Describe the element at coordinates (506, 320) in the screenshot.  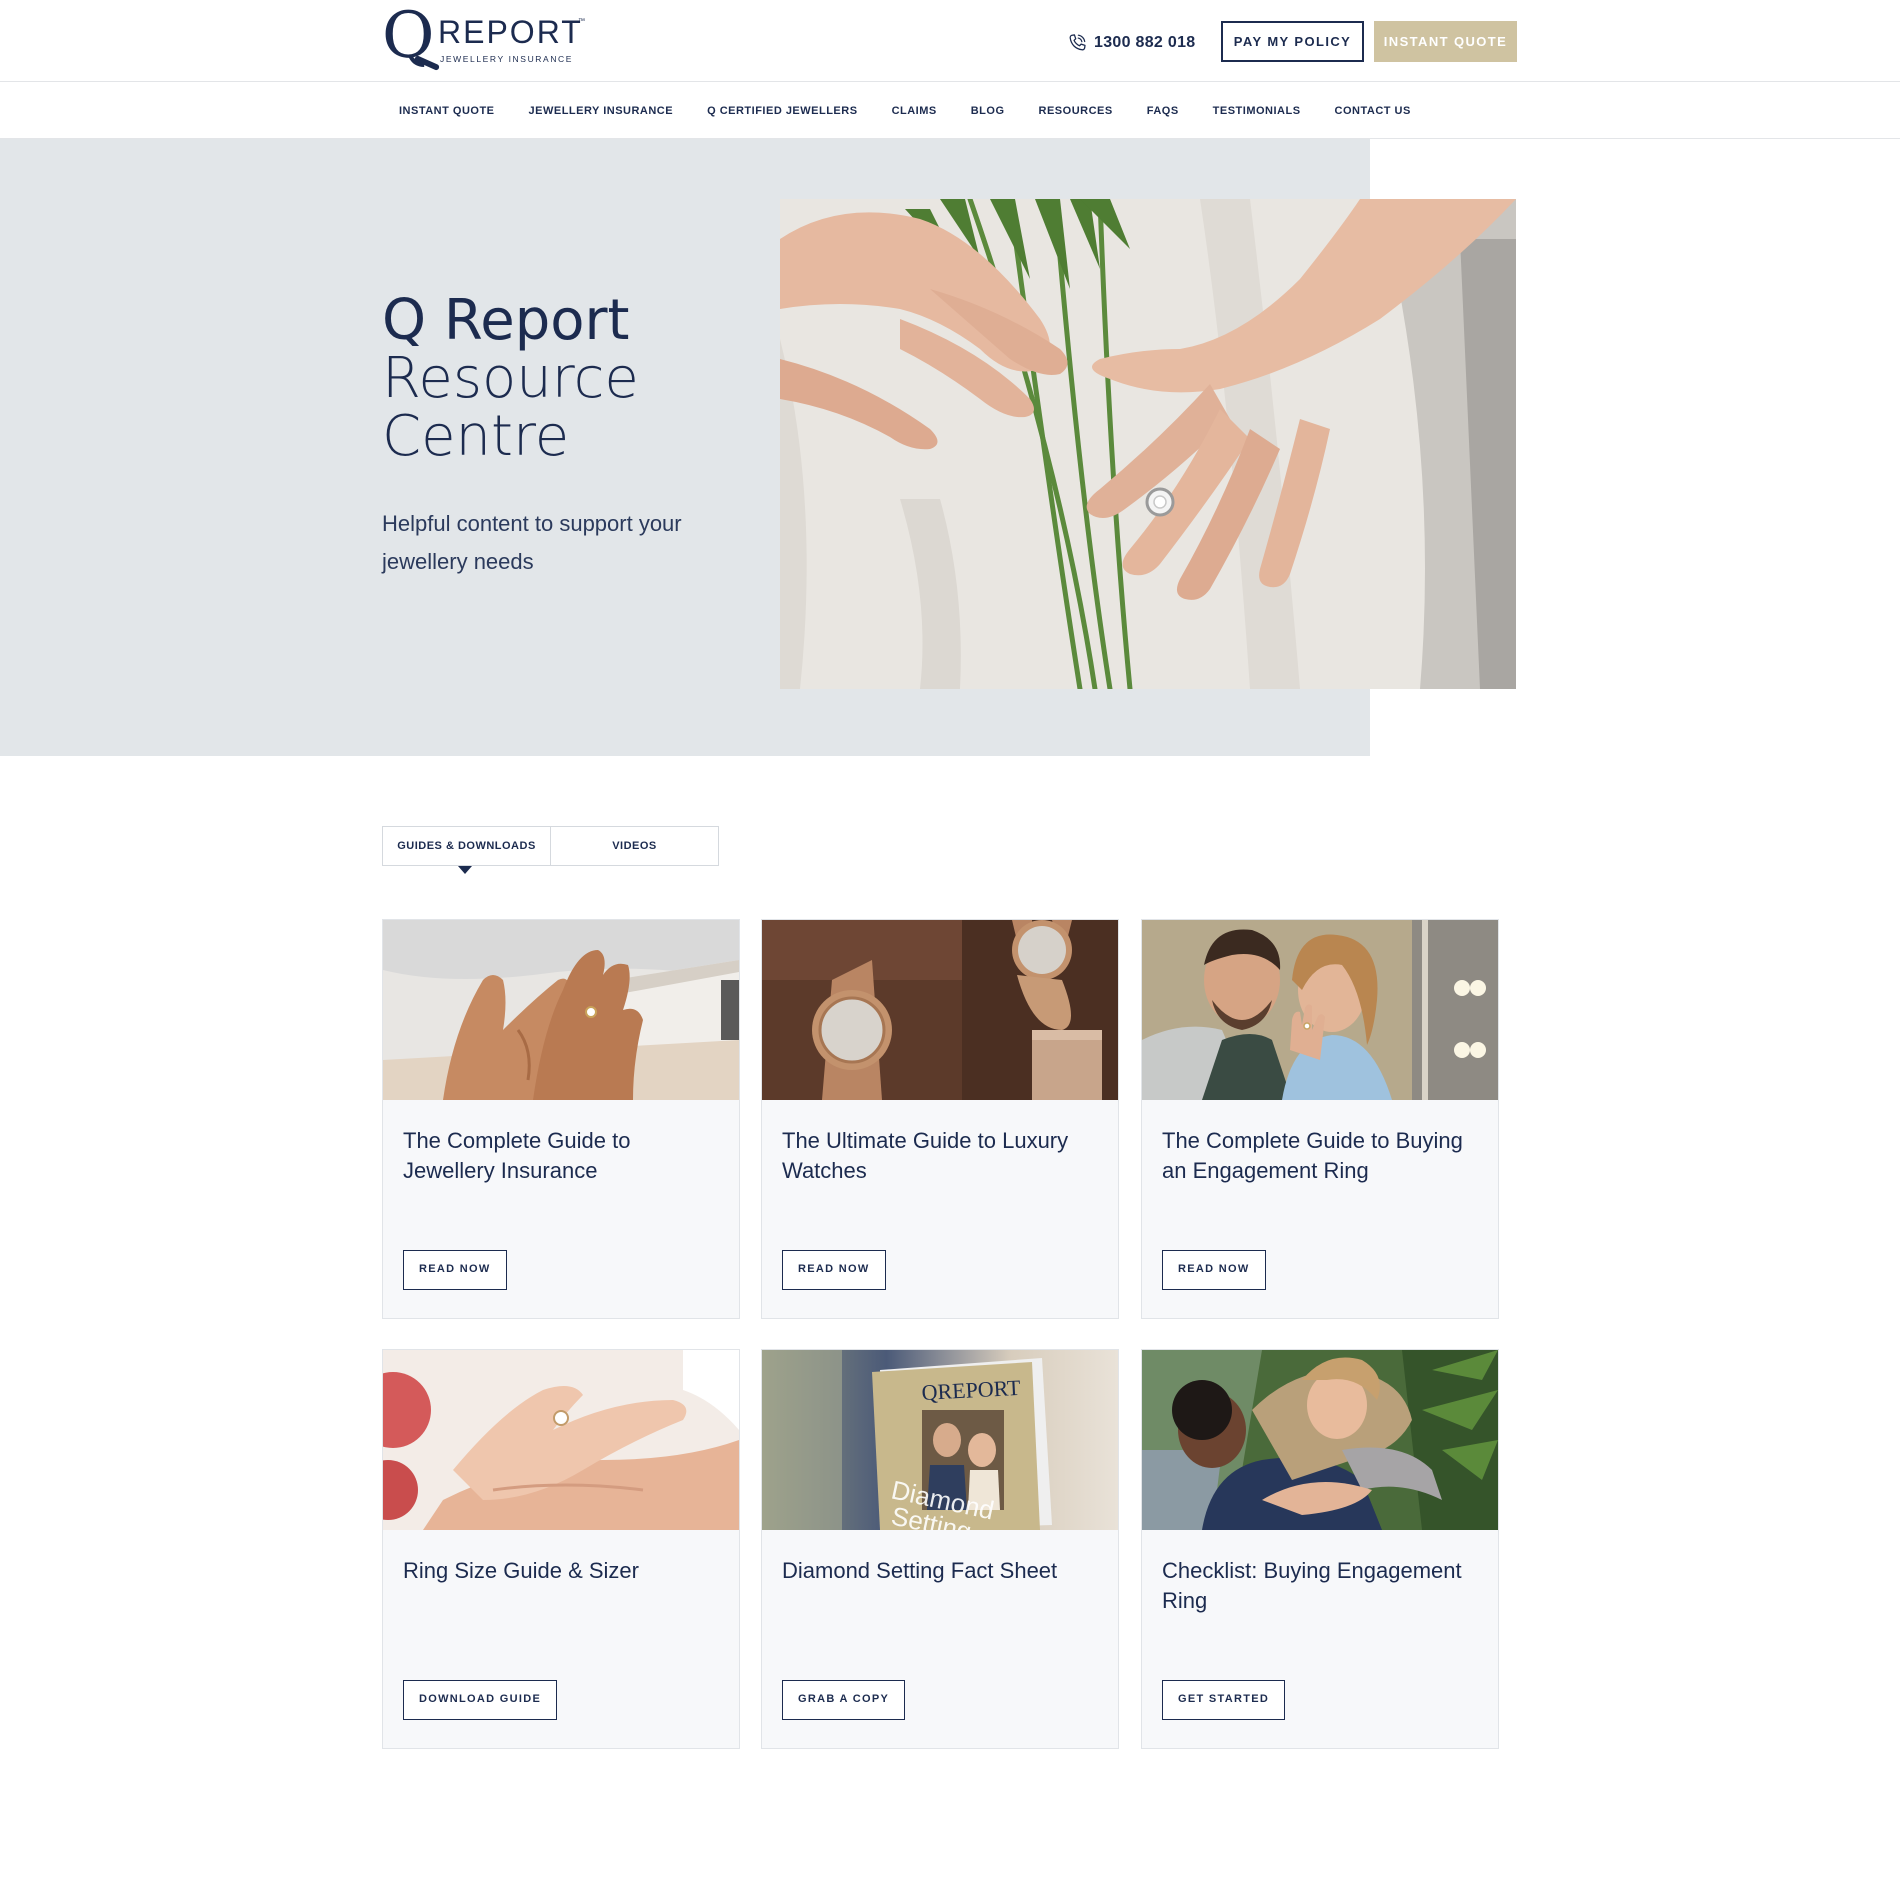
I see `hero-title-line-1: Q Report` at that location.